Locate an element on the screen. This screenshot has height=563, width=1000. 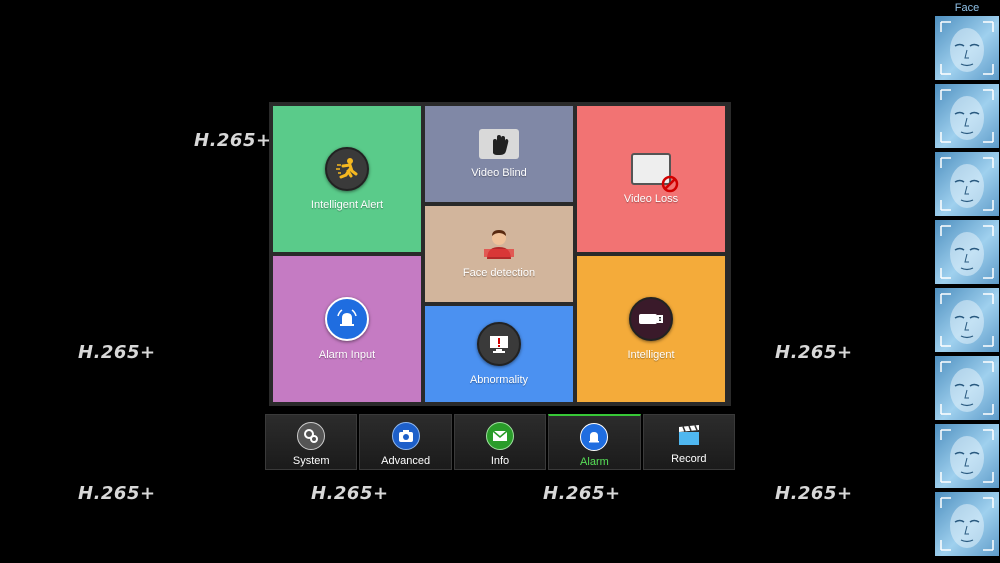
tile-label: Intelligent Alert is located at coordinates (347, 205).